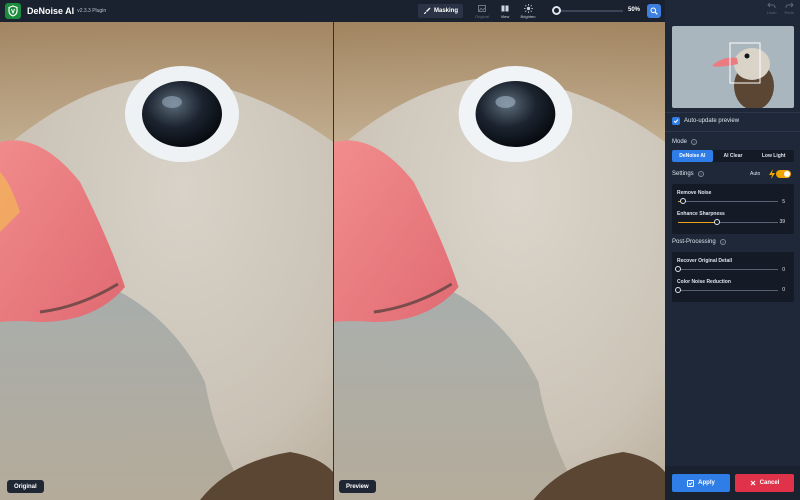 This screenshot has width=800, height=500. What do you see at coordinates (783, 202) in the screenshot?
I see `remove-noise-value: 5` at bounding box center [783, 202].